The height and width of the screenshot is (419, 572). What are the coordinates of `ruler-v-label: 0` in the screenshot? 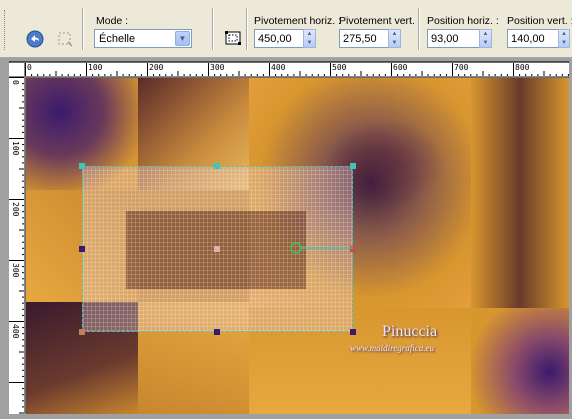 It's located at (15, 82).